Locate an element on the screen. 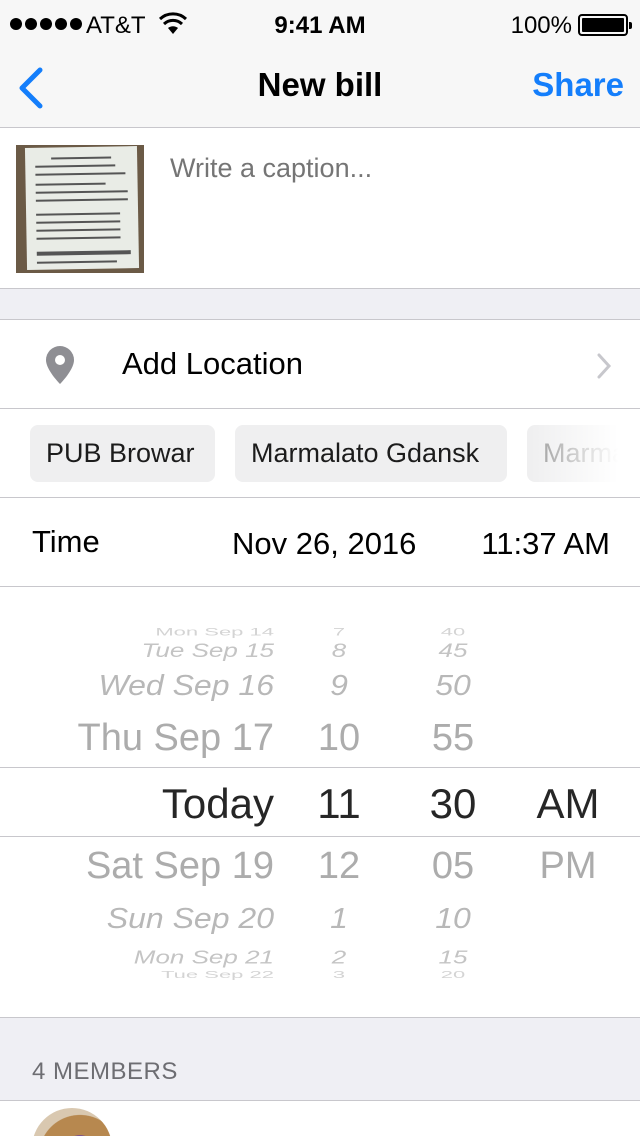  picker-day: Tue Sep 22 is located at coordinates (217, 975).